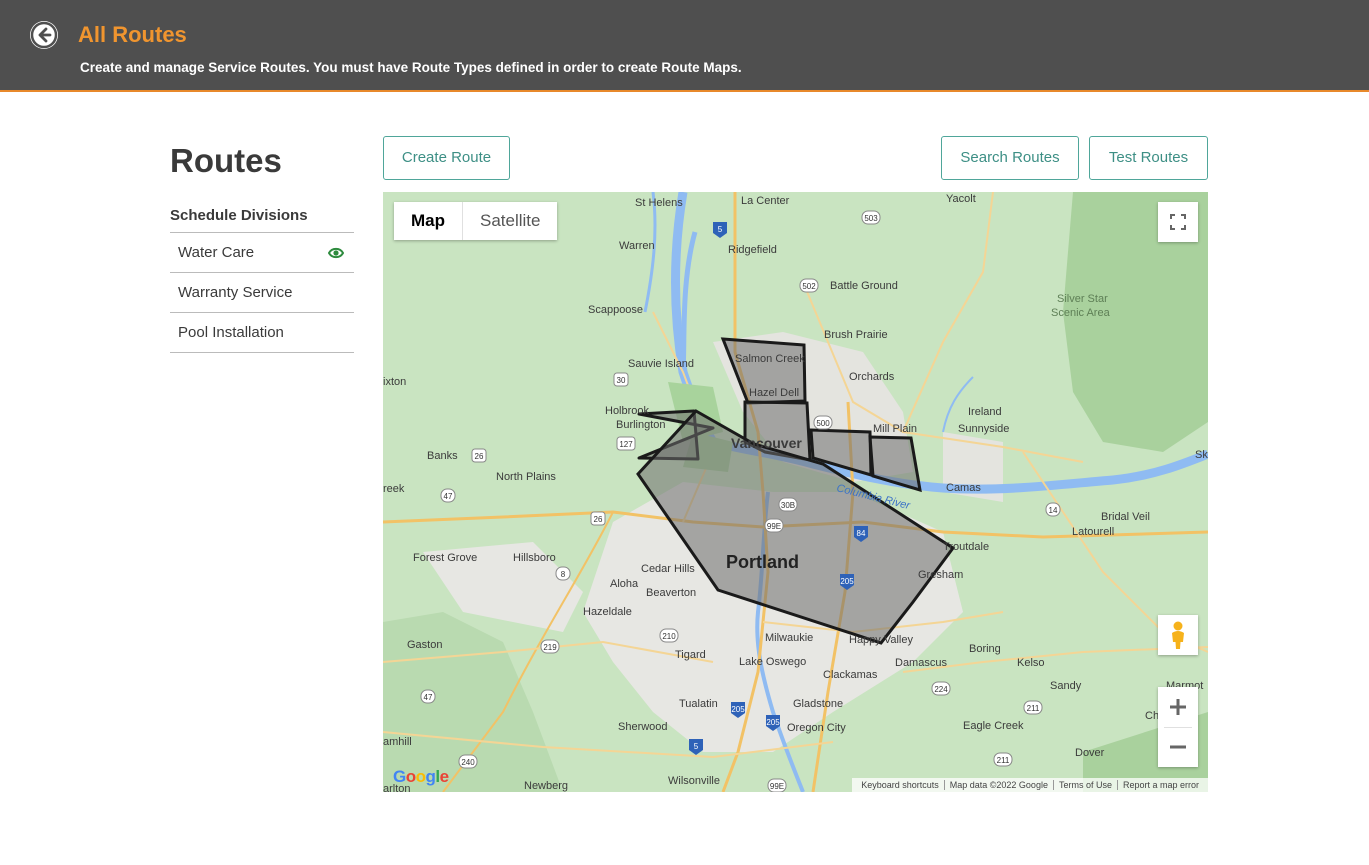 This screenshot has height=865, width=1369. What do you see at coordinates (941, 689) in the screenshot?
I see `svg-text: 224` at bounding box center [941, 689].